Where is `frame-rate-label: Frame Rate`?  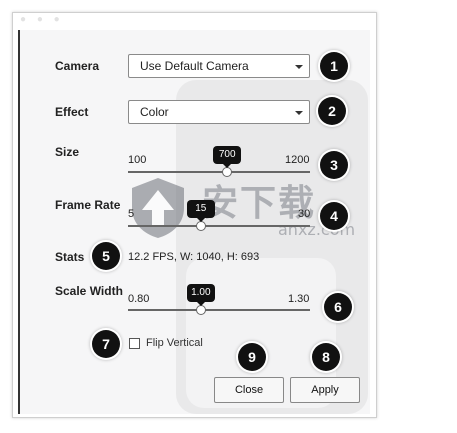 frame-rate-label: Frame Rate is located at coordinates (88, 205).